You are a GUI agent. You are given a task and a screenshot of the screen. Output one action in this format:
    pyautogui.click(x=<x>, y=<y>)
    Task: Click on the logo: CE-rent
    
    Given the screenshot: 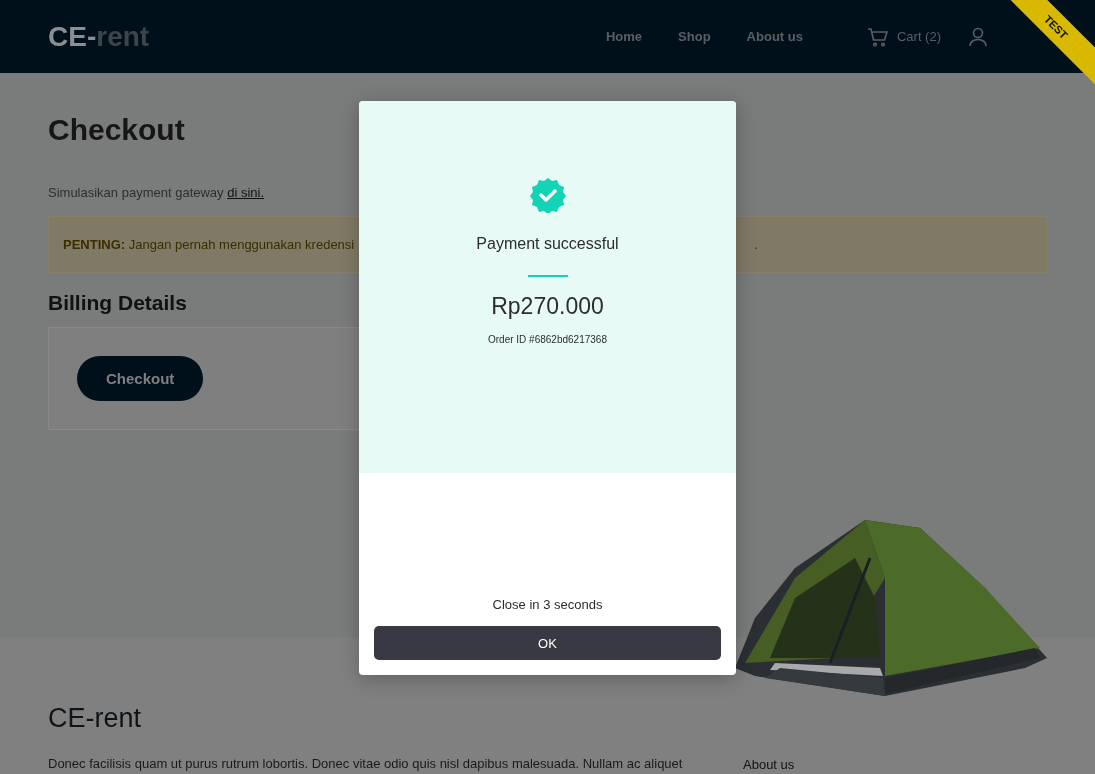 What is the action you would take?
    pyautogui.click(x=99, y=36)
    